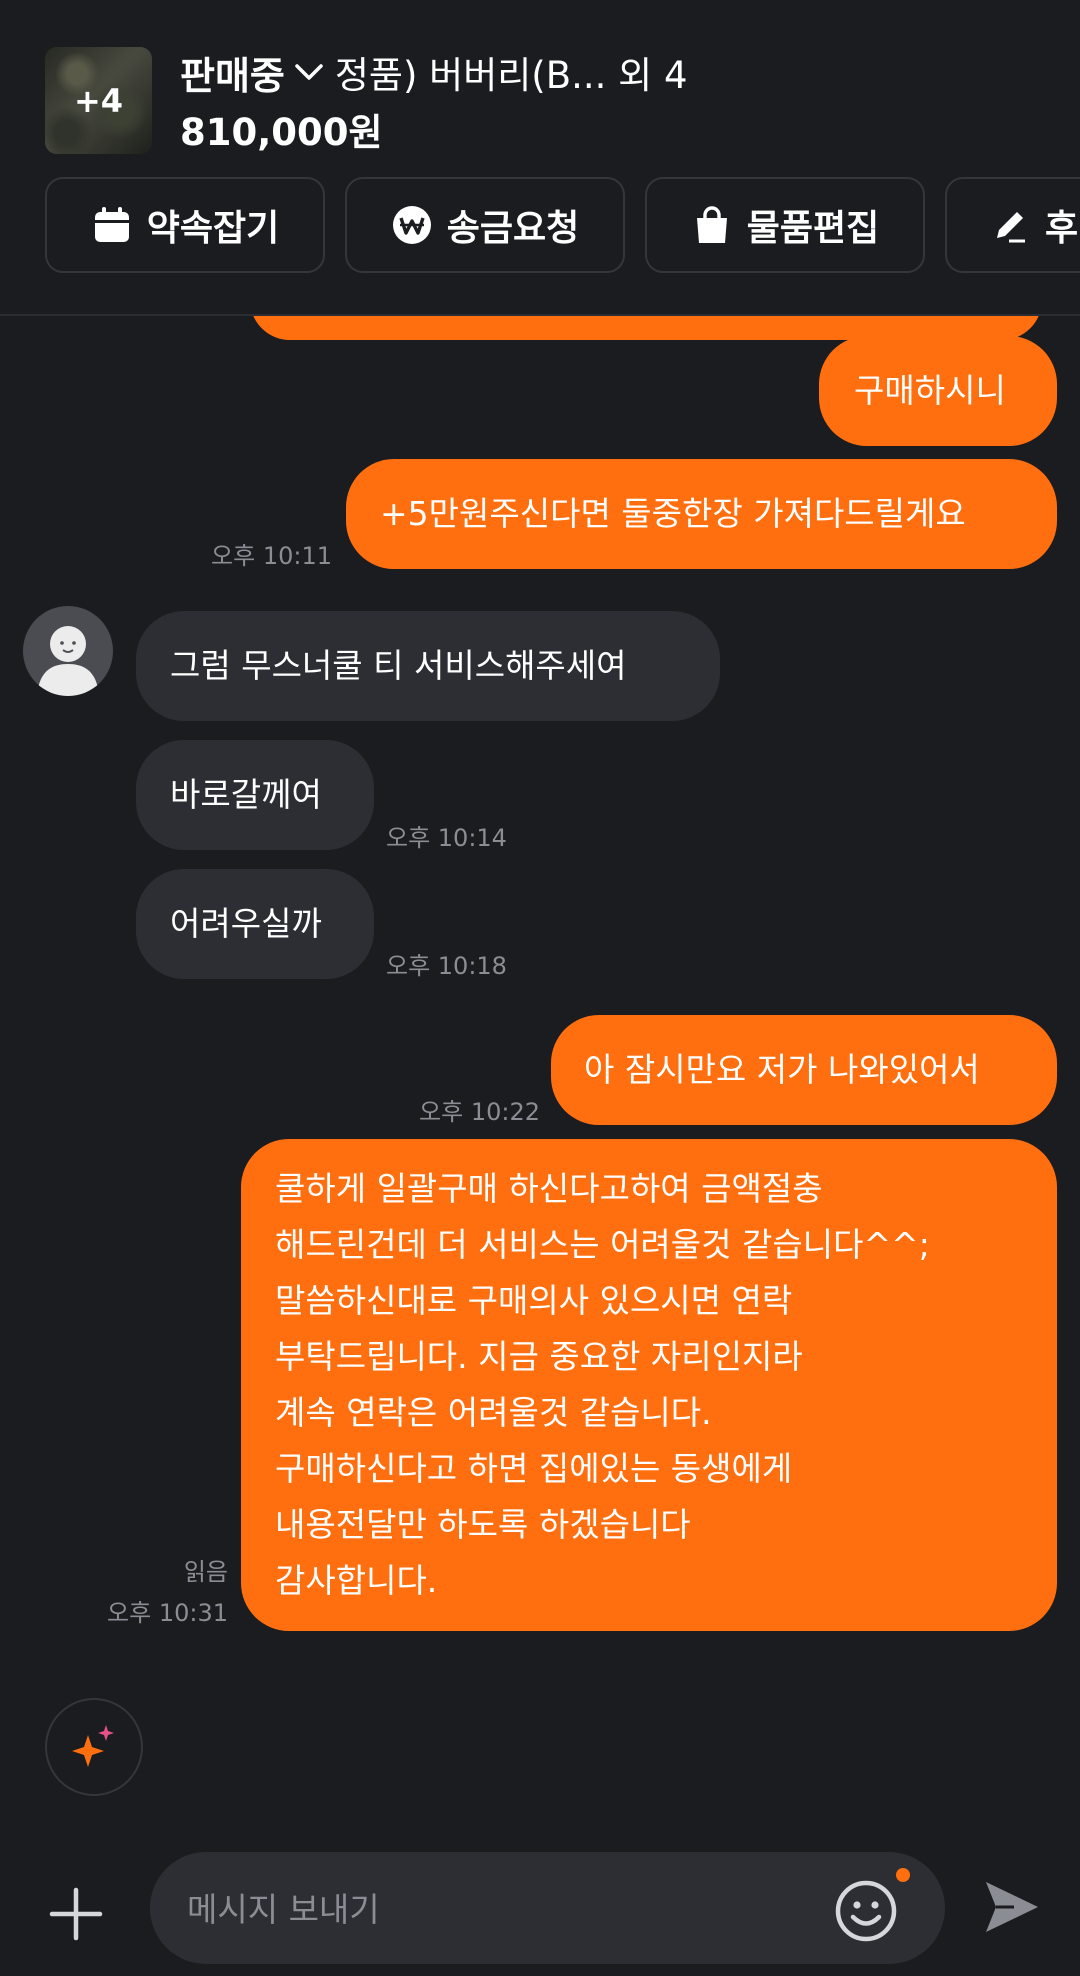  I want to click on message-text: 구매하시니, so click(930, 390).